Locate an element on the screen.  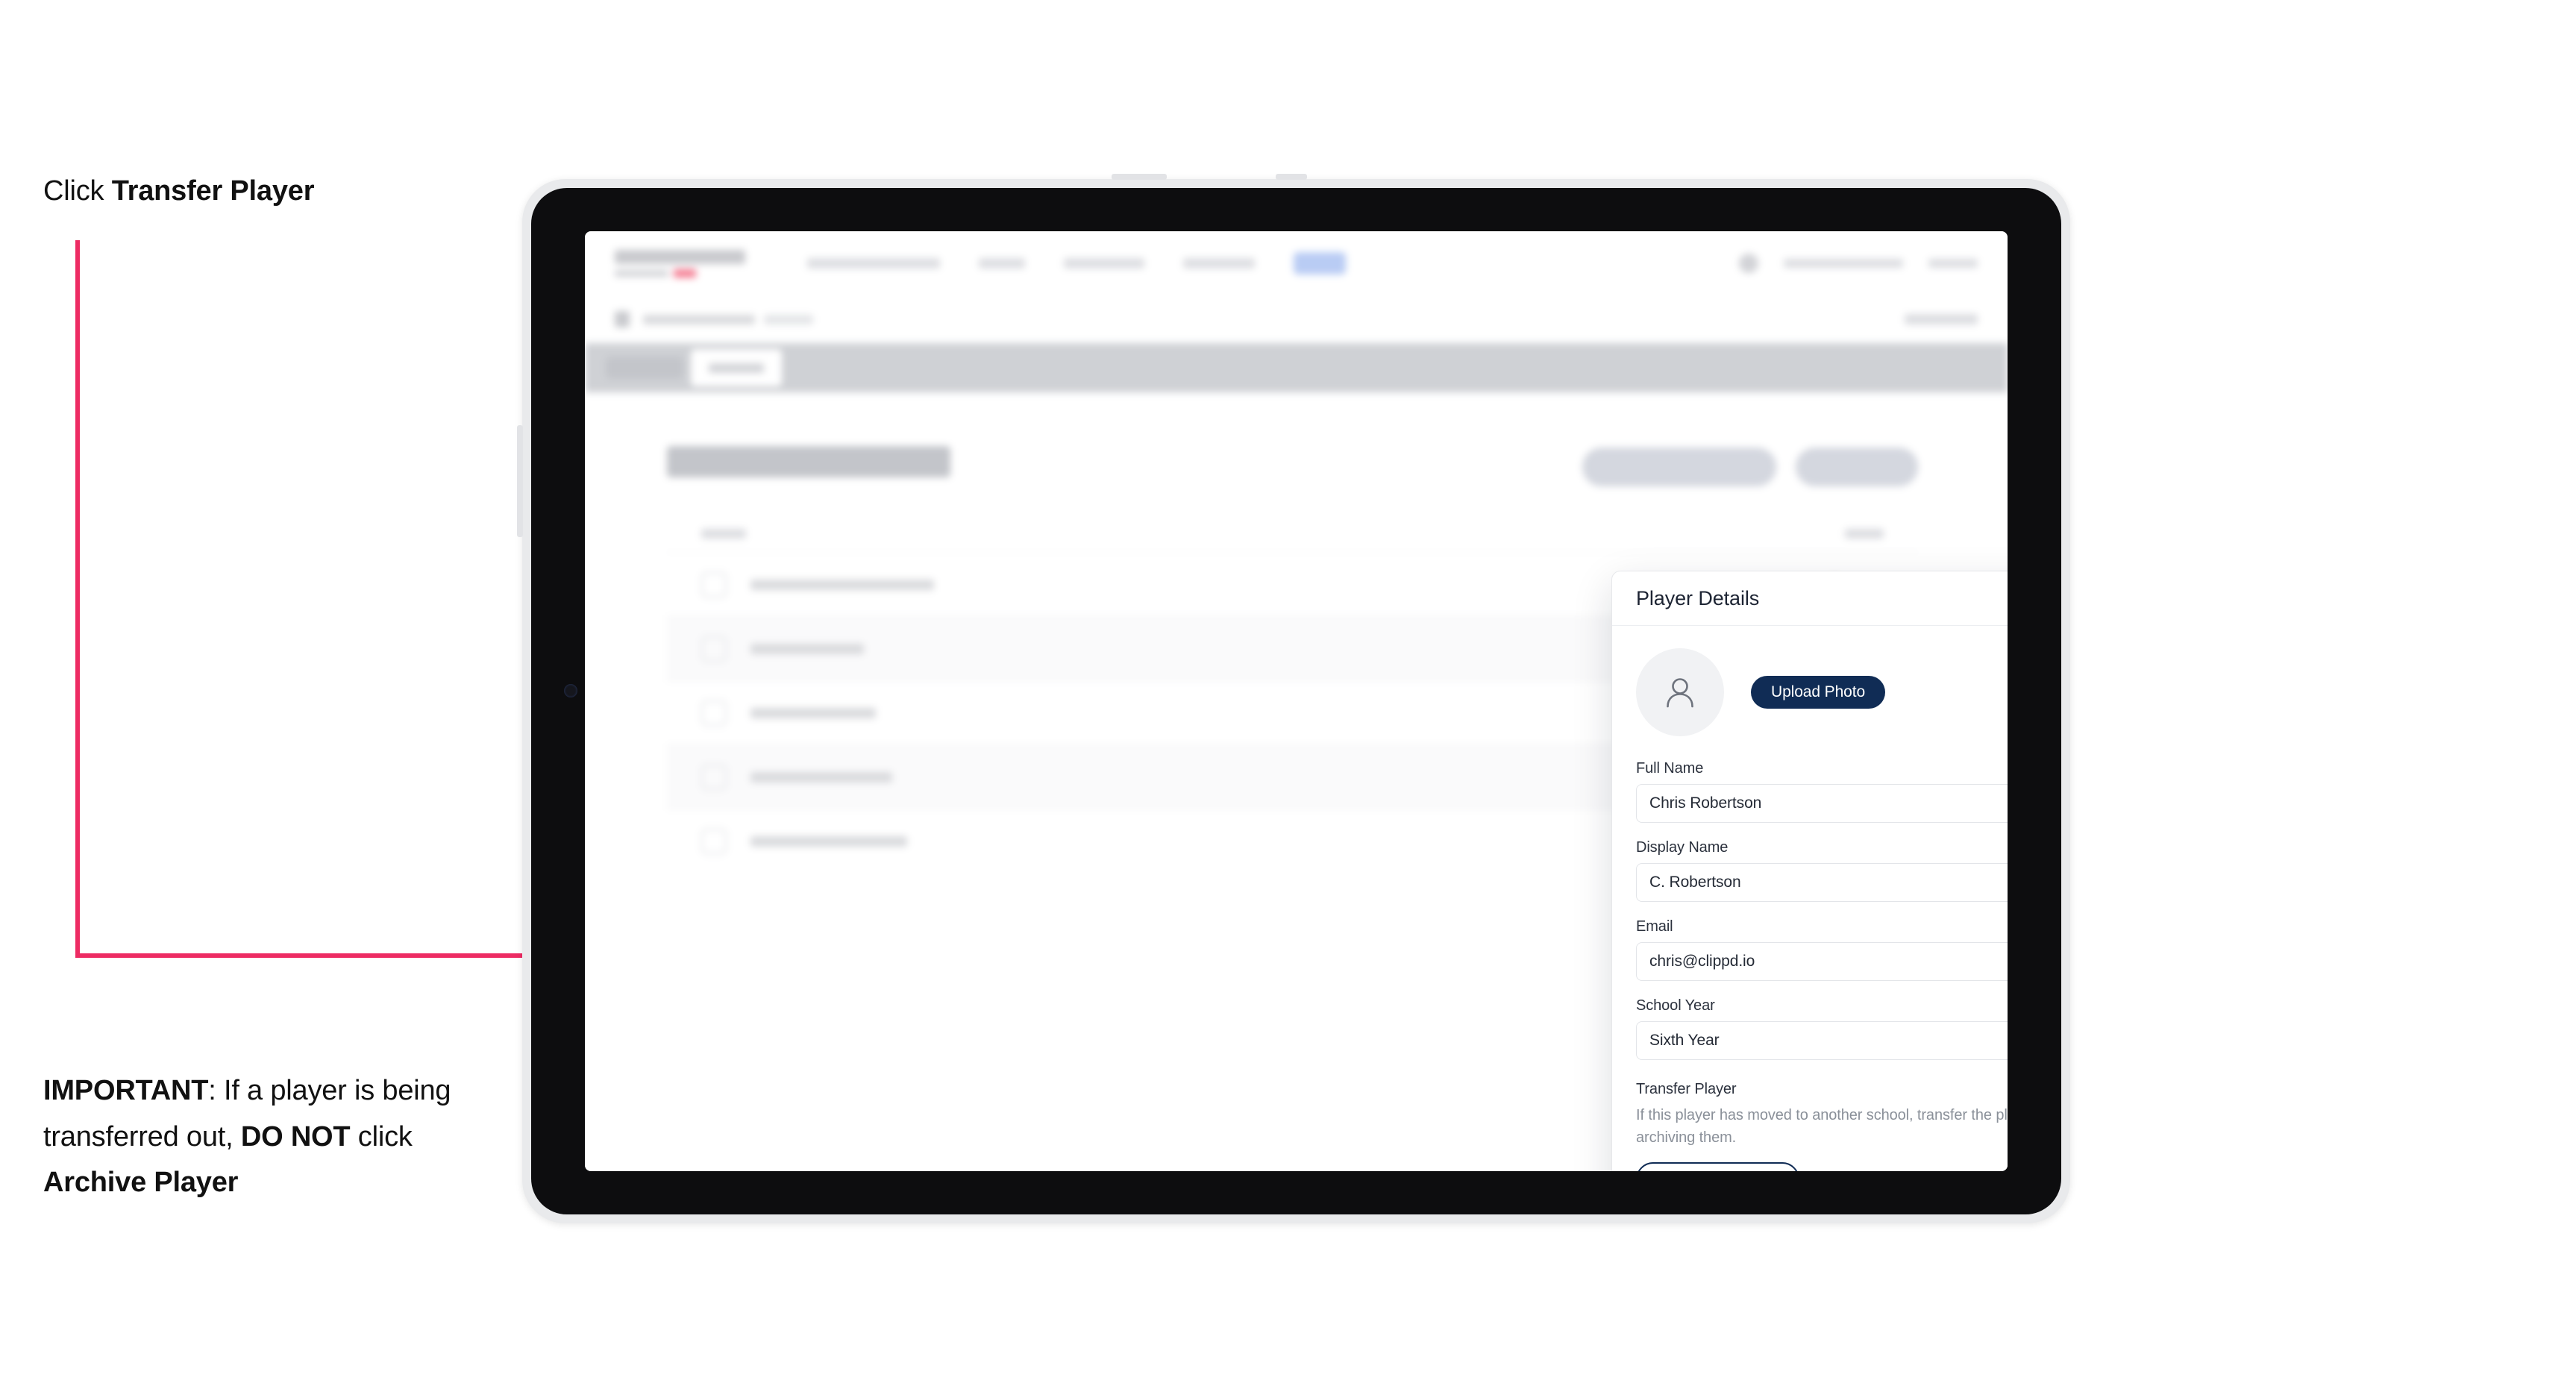
table-header-row is located at coordinates (1292, 533).